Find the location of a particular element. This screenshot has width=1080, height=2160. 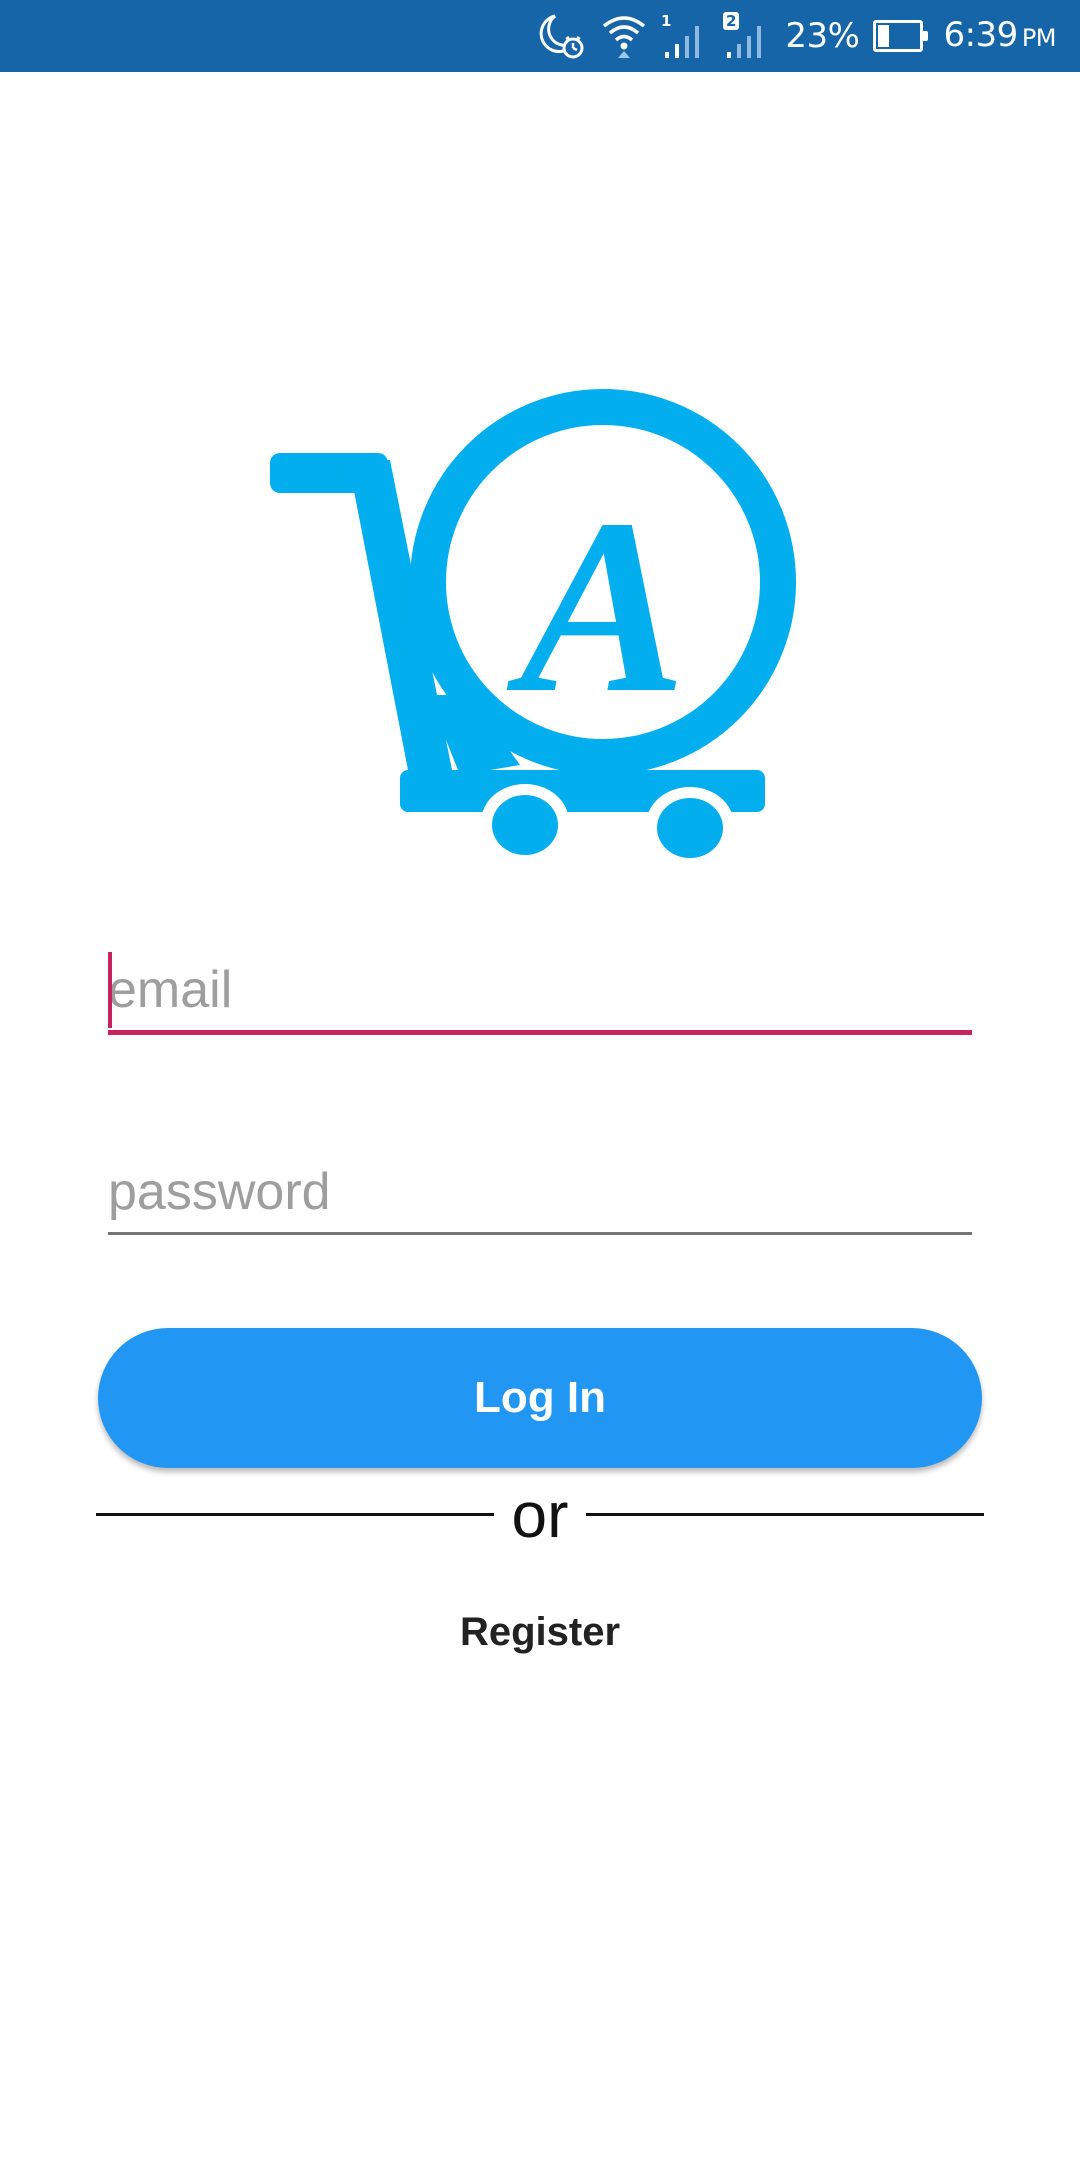

sim2-label: 2 is located at coordinates (731, 21).